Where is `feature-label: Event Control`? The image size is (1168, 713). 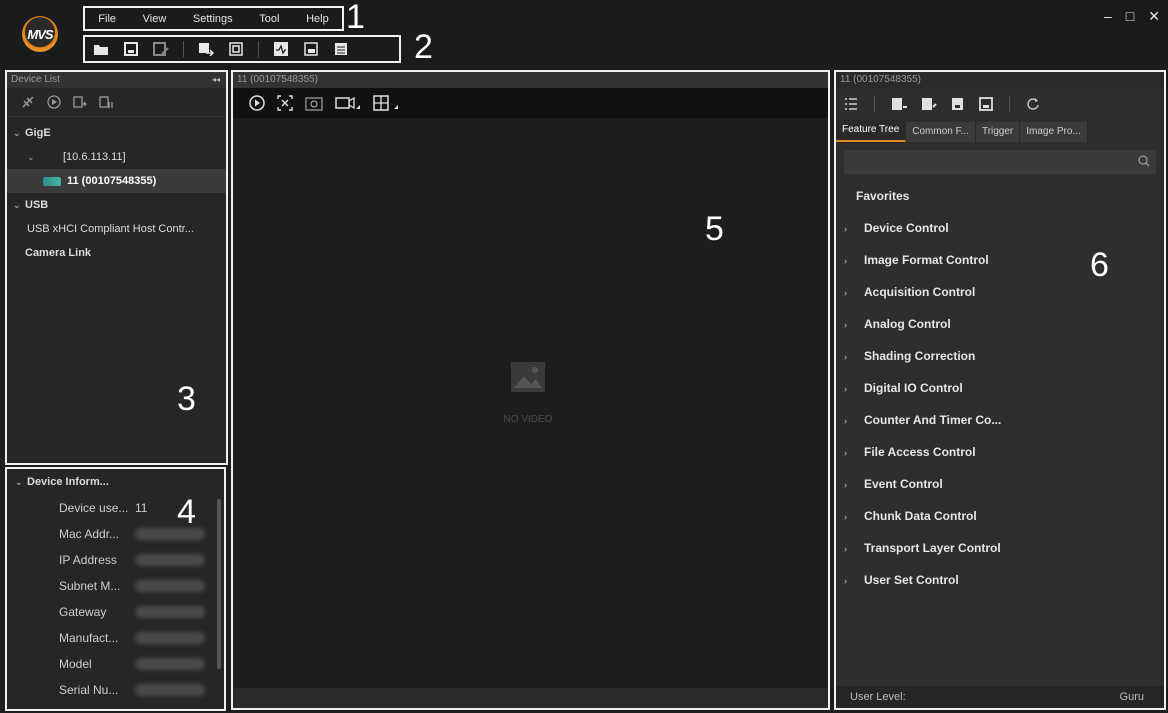 feature-label: Event Control is located at coordinates (903, 484).